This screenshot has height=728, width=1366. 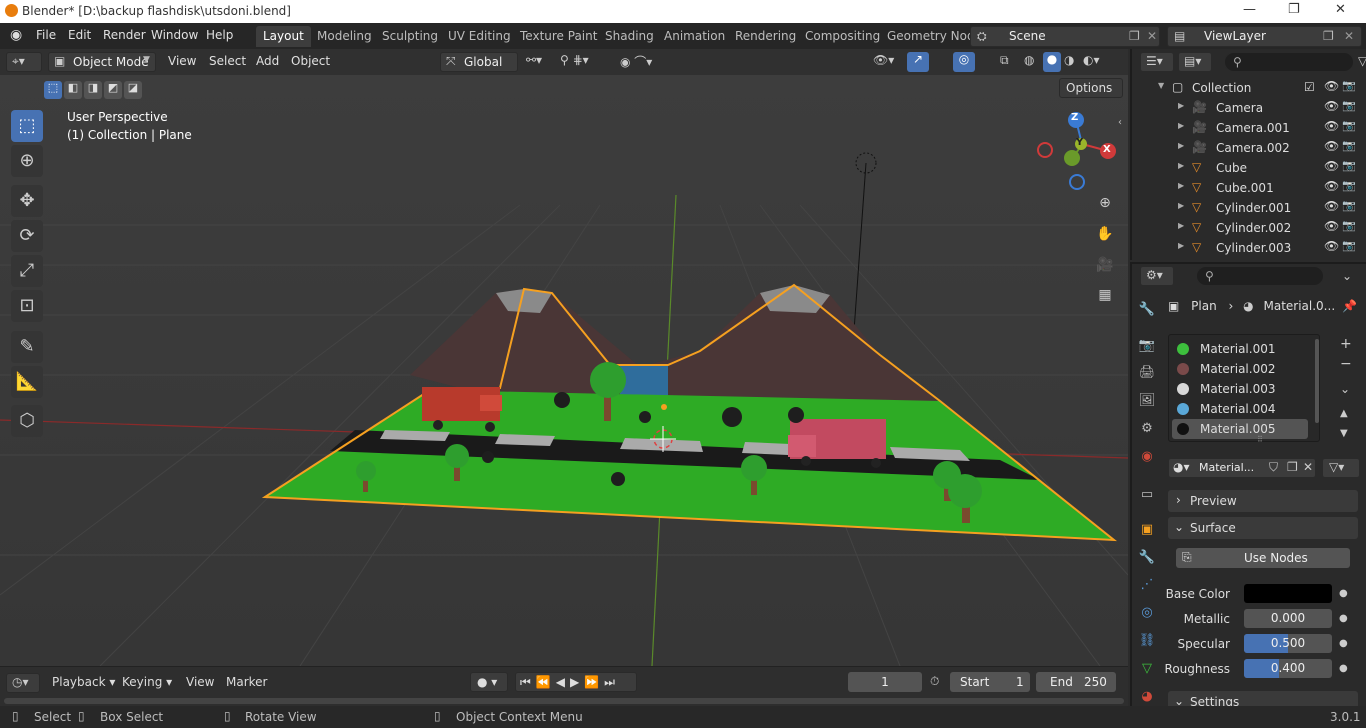 I want to click on current-frame-field: 1, so click(x=885, y=682).